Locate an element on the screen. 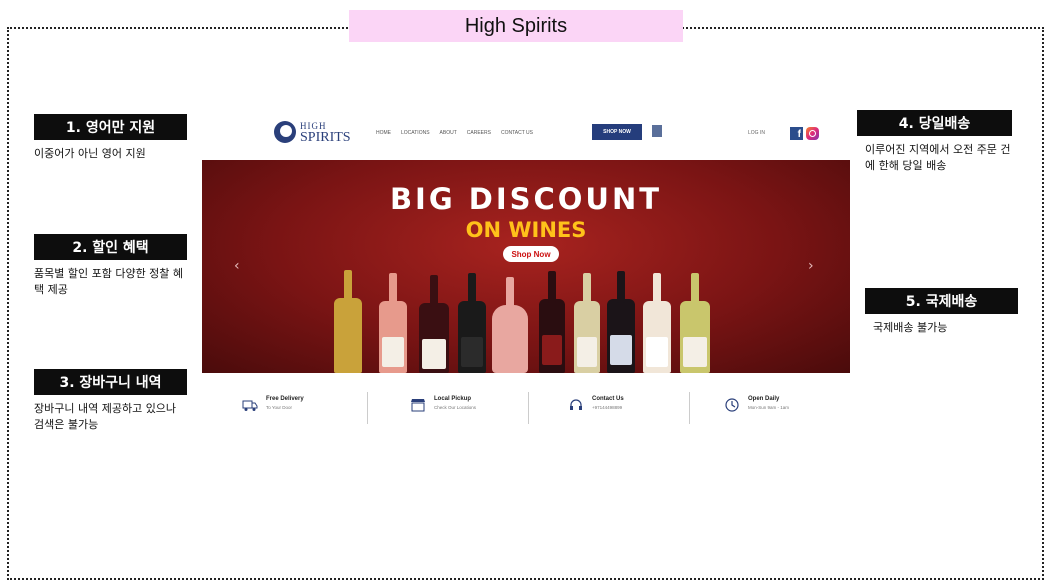  feature-contact-us: Contact Us +97144498899 is located at coordinates (596, 404).